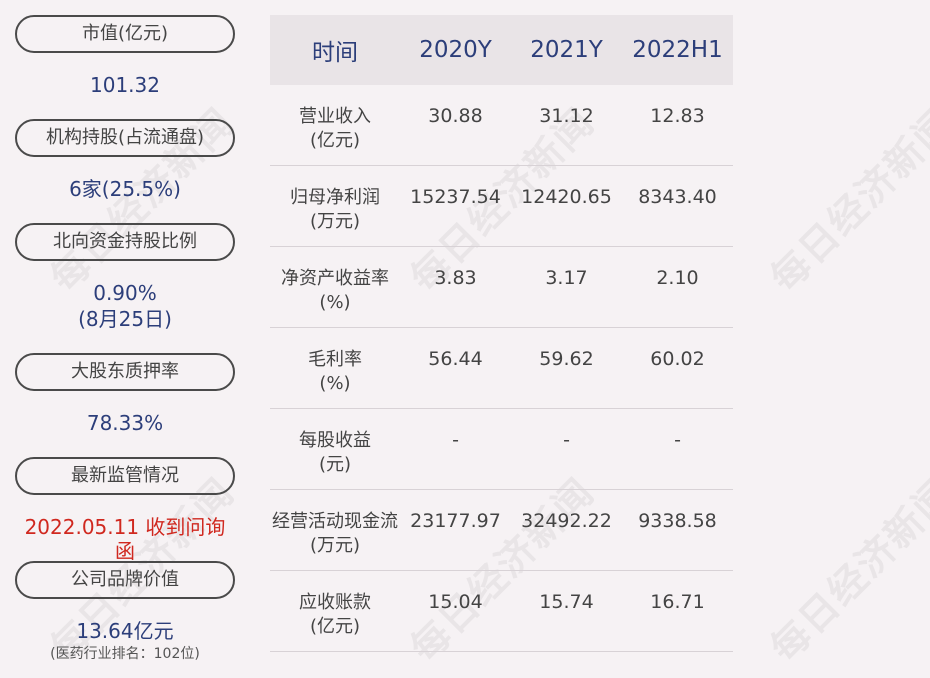 The width and height of the screenshot is (930, 678). What do you see at coordinates (125, 654) in the screenshot?
I see `brand-value-rank: (医药行业排名：102位)` at bounding box center [125, 654].